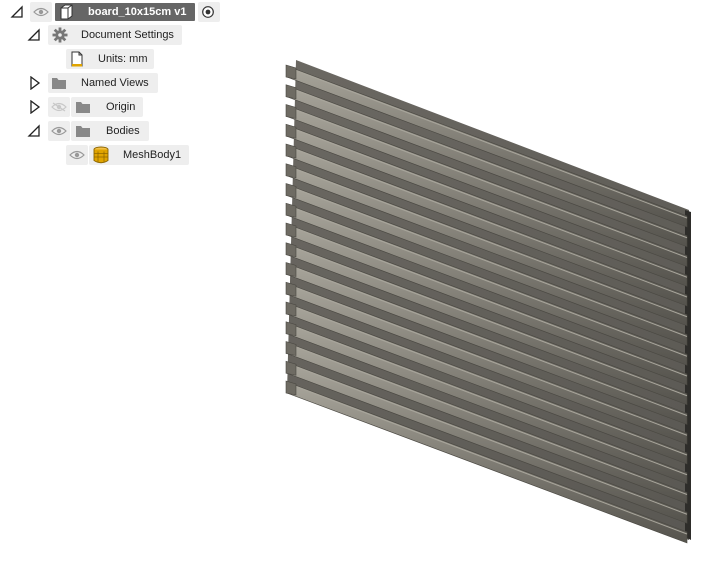 The image size is (723, 566). What do you see at coordinates (115, 83) in the screenshot?
I see `named-views-label: Named Views` at bounding box center [115, 83].